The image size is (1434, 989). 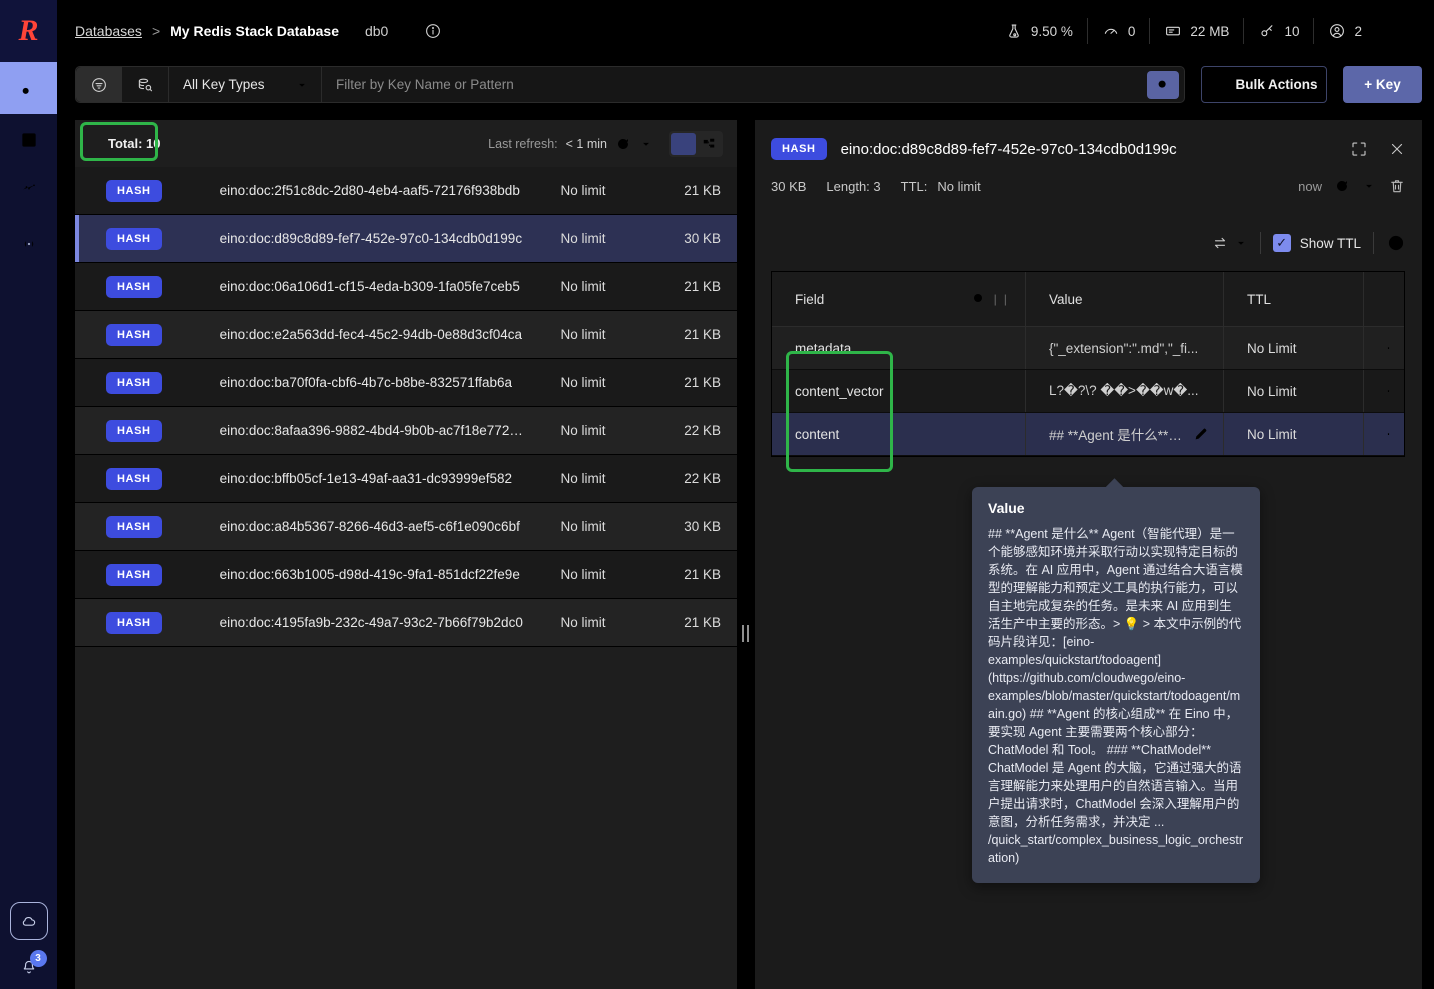 I want to click on edit-db-alias-icon, so click(x=406, y=31).